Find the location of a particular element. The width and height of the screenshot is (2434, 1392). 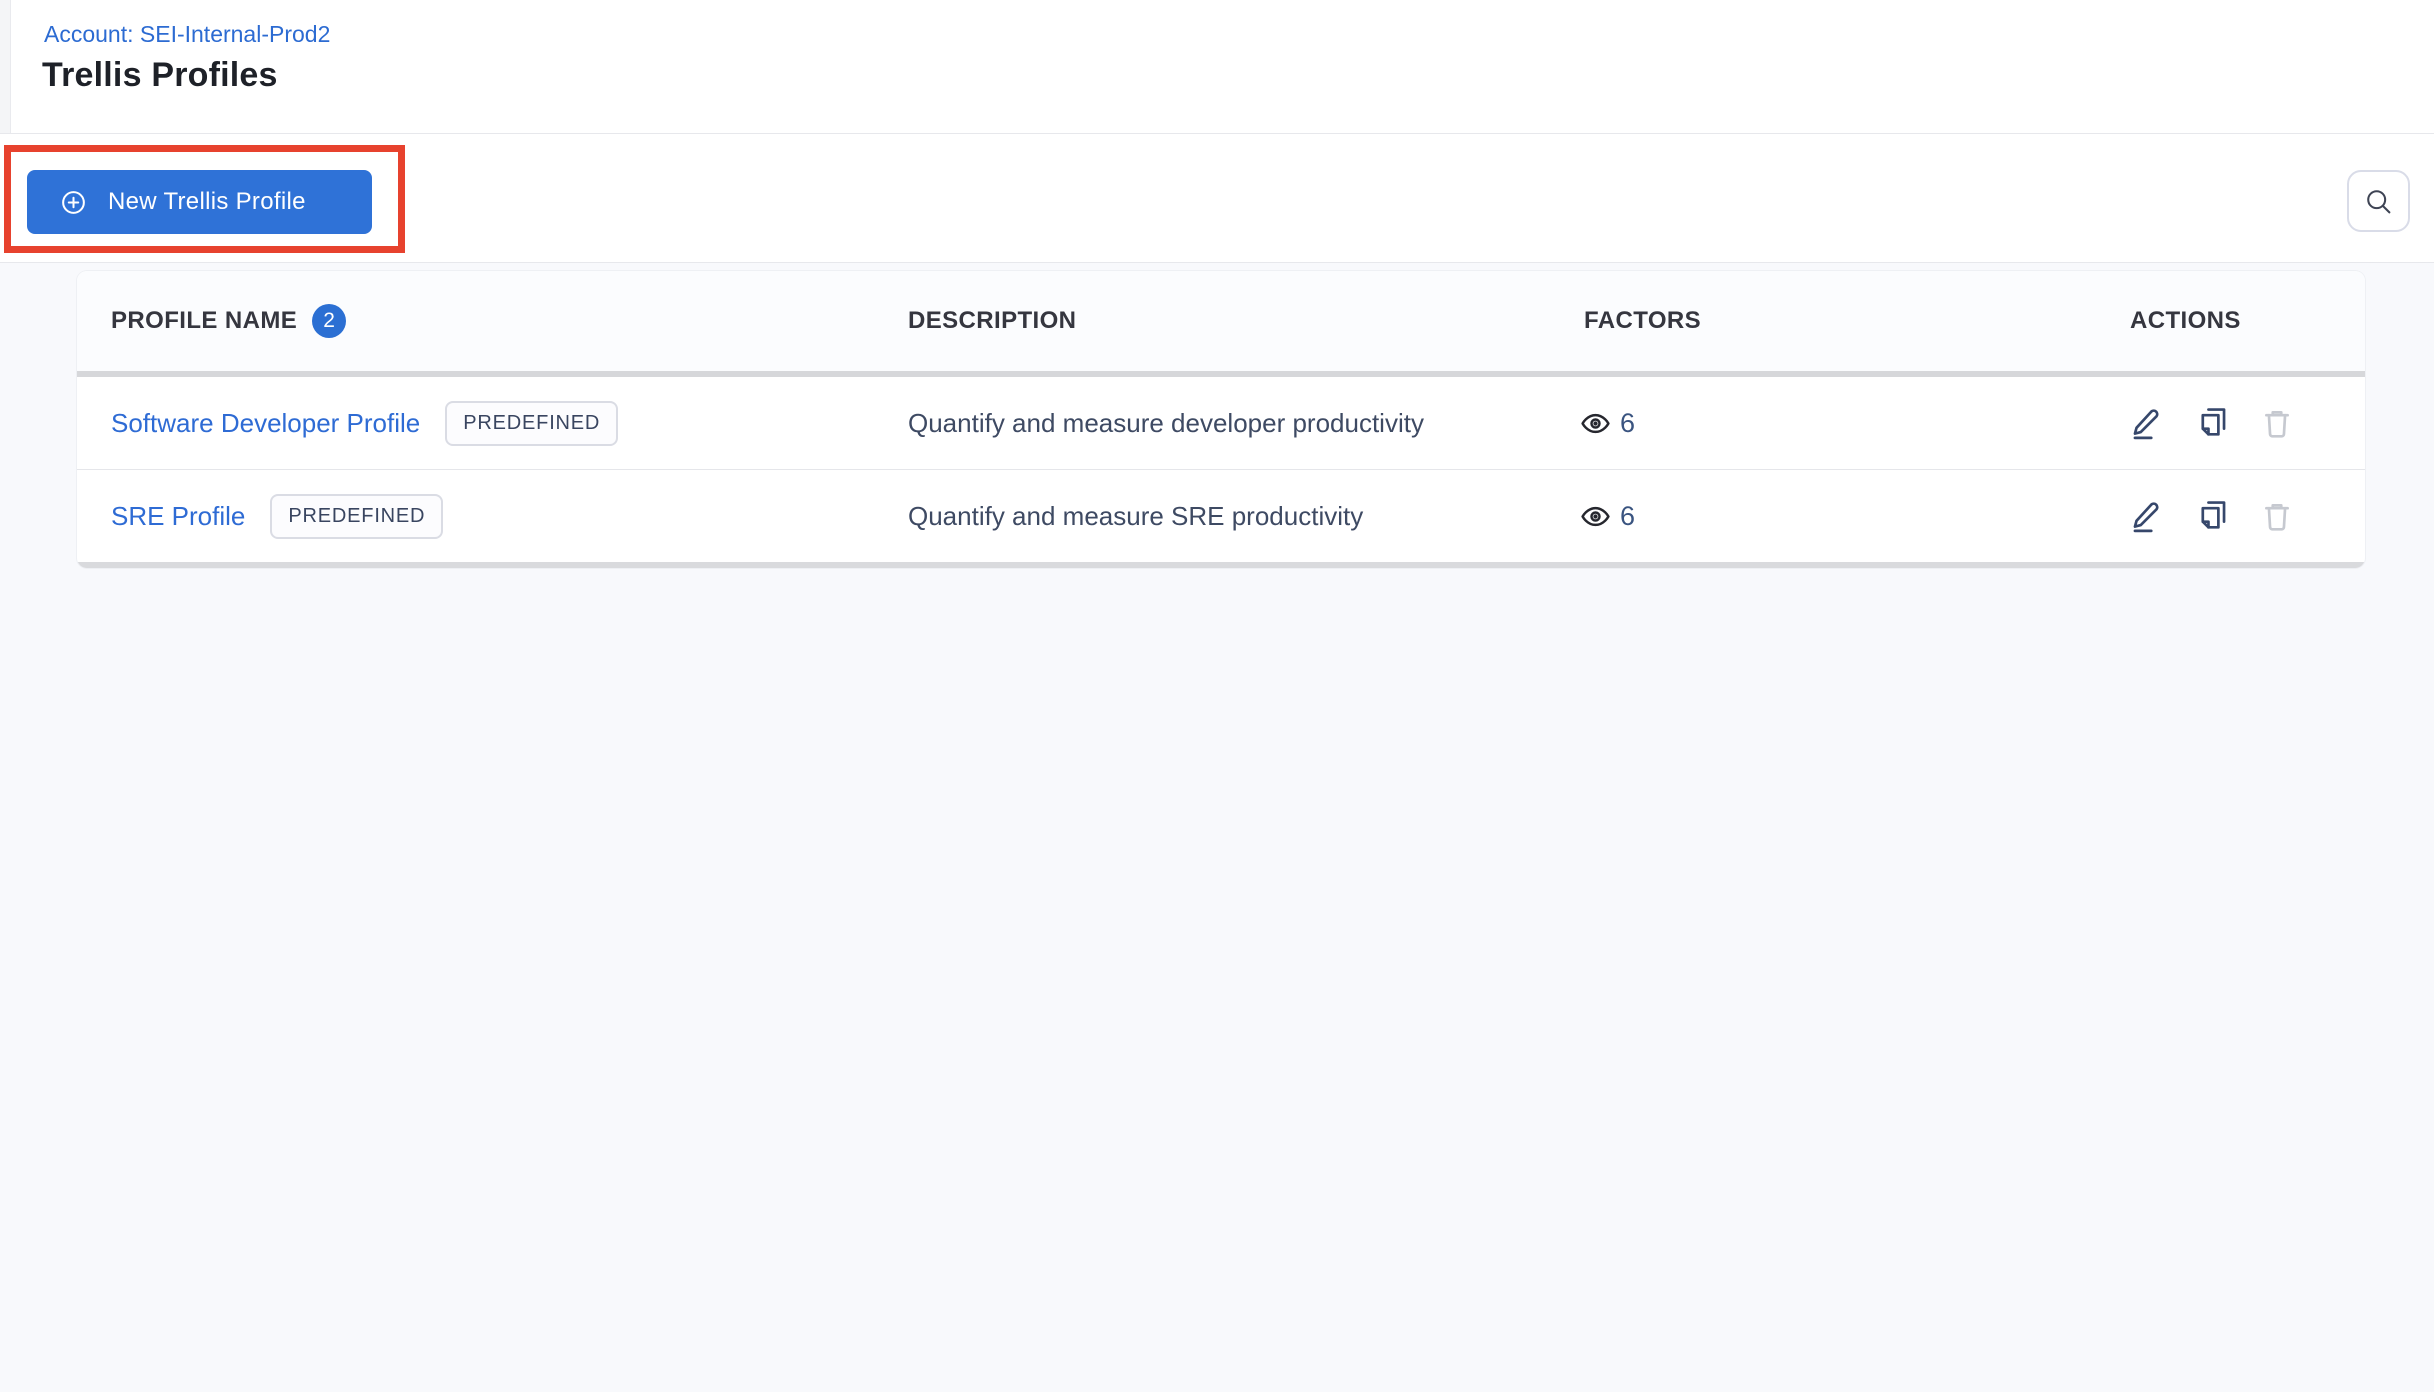

column-header-actions: ACTIONS is located at coordinates (2185, 320).